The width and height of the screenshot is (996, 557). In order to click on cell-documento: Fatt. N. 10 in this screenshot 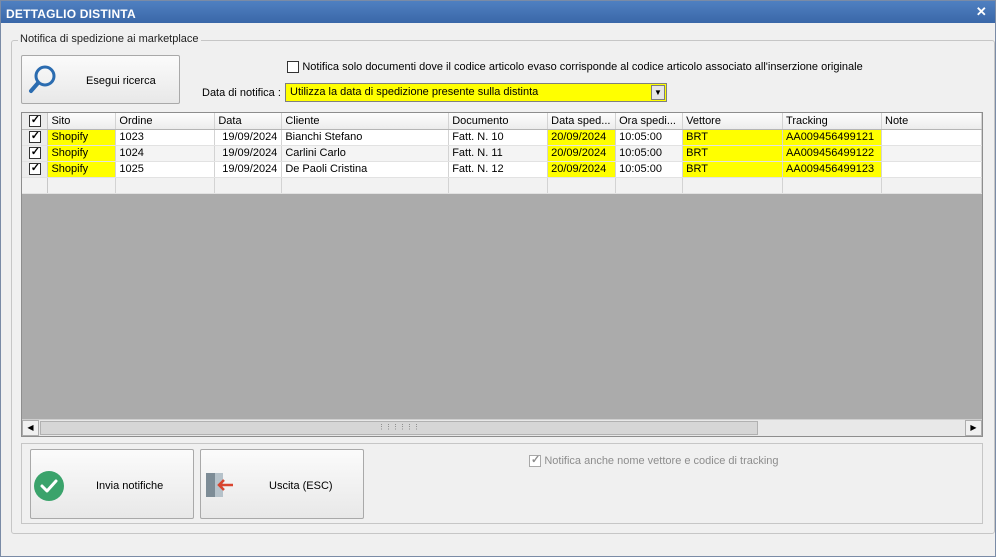, I will do `click(498, 137)`.